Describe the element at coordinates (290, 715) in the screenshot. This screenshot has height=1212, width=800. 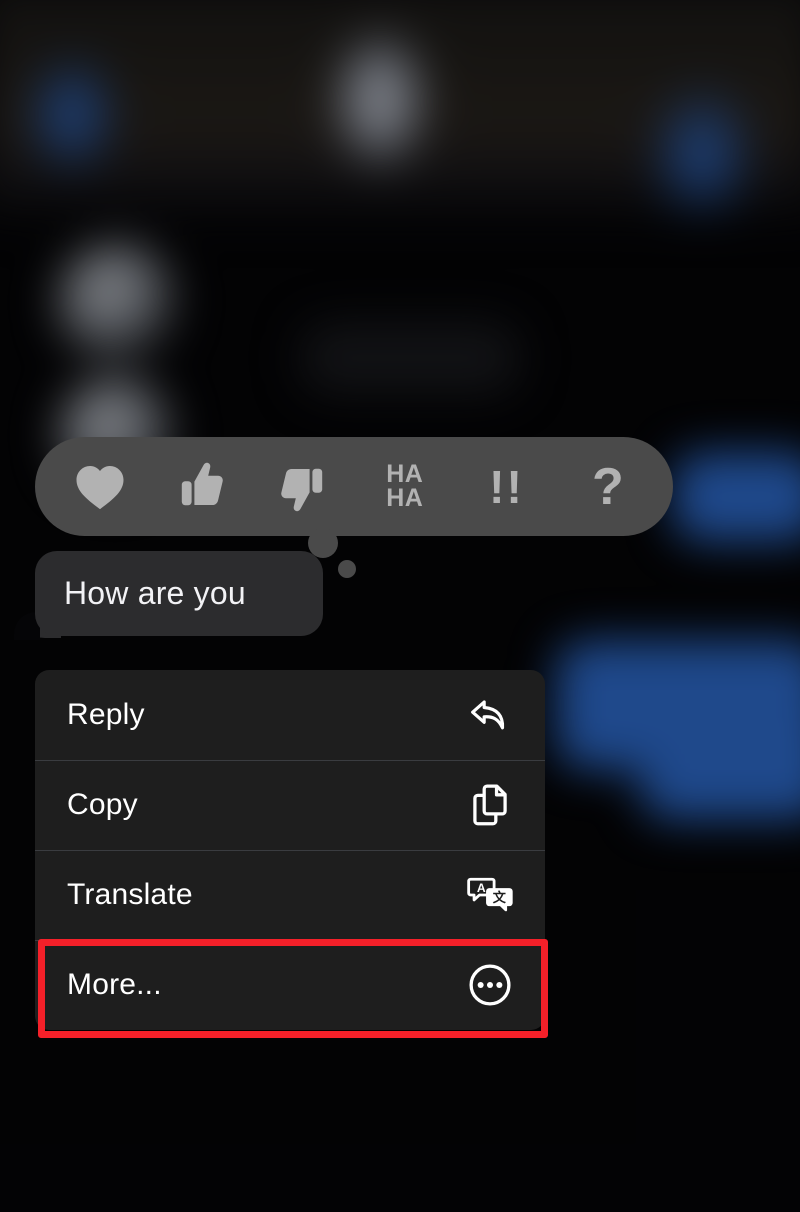
I see `menu-item-reply: Reply` at that location.